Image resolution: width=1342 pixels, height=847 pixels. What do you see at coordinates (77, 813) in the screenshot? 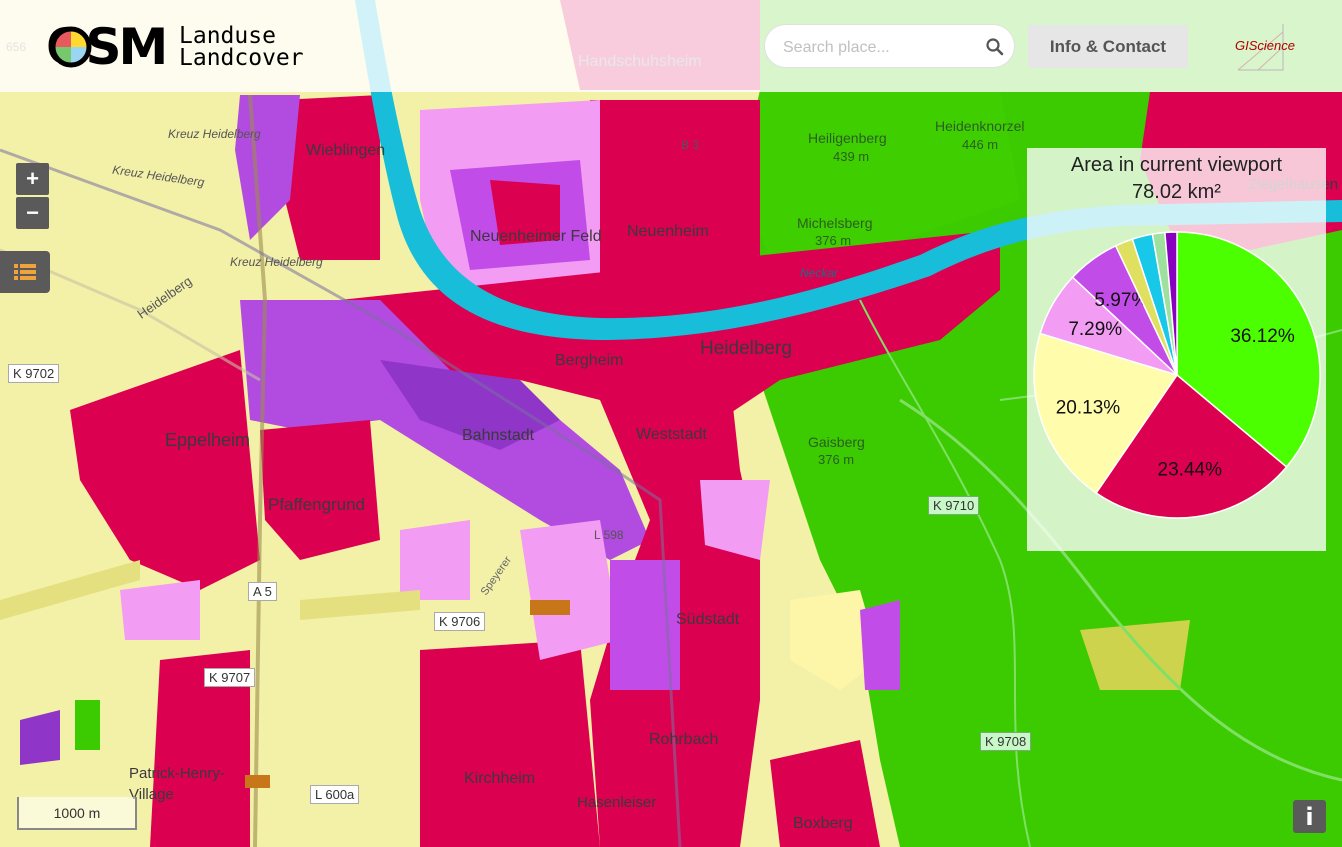
I see `scale-bar: 1000 m` at bounding box center [77, 813].